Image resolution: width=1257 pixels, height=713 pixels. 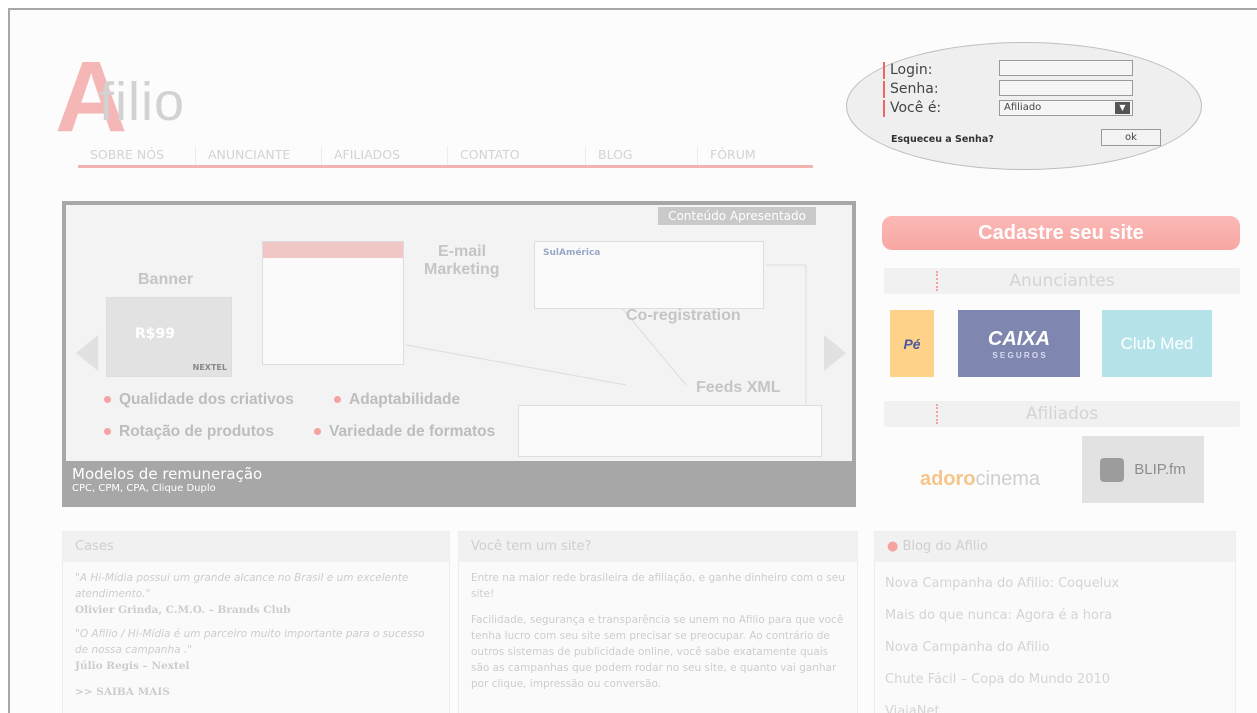 I want to click on blog-link: ViajaNet, so click(x=1055, y=704).